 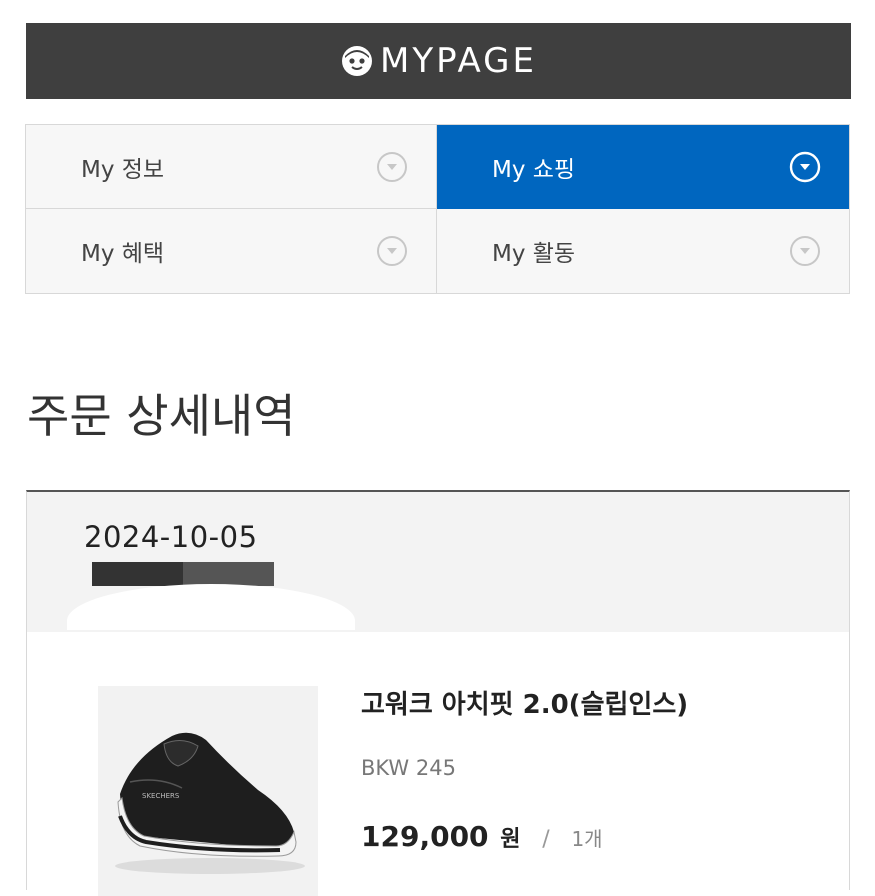 What do you see at coordinates (231, 251) in the screenshot?
I see `menu-item-my-benefits: My 혜택` at bounding box center [231, 251].